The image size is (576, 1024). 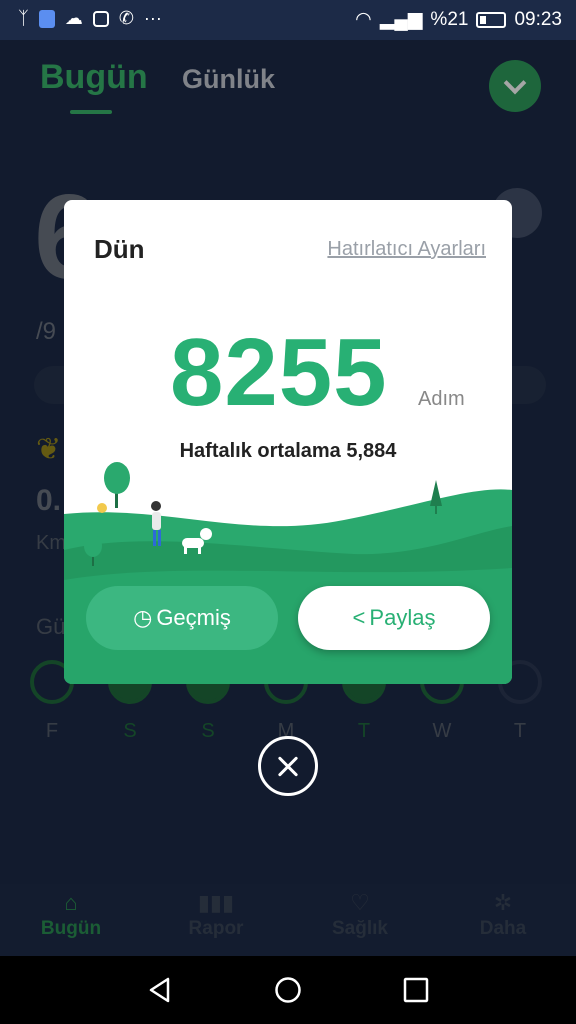 I want to click on battery-icon, so click(x=491, y=19).